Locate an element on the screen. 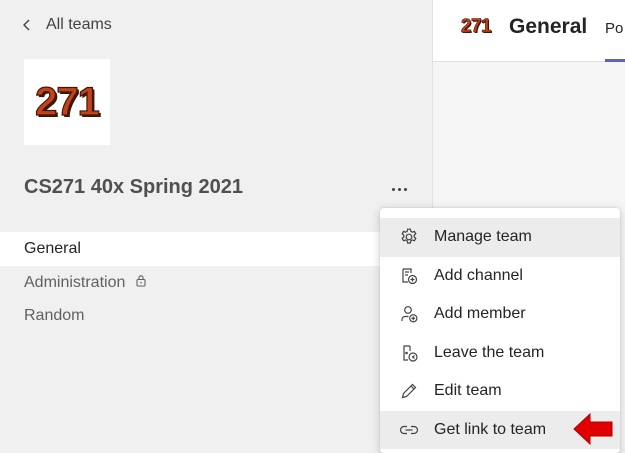  channel-label: Administration is located at coordinates (75, 282).